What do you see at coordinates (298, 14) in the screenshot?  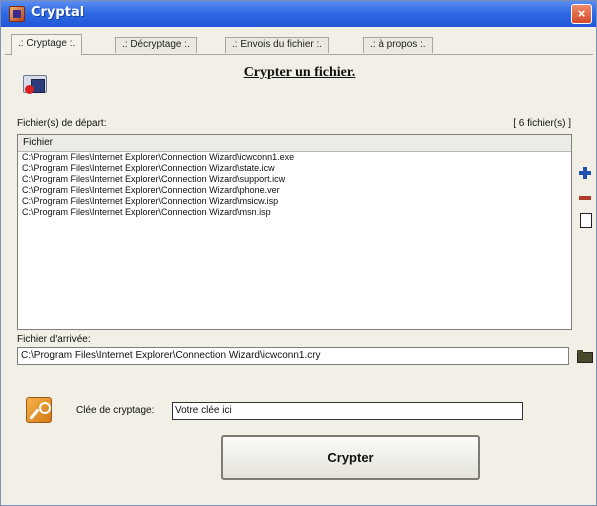 I see `title-bar: Cryptal ×` at bounding box center [298, 14].